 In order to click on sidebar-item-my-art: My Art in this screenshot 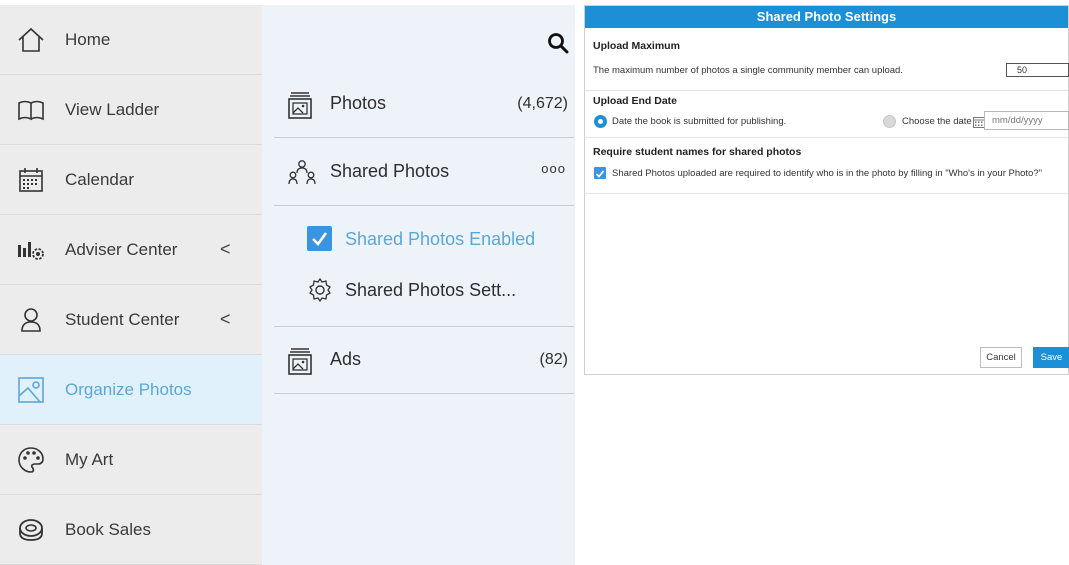, I will do `click(131, 460)`.